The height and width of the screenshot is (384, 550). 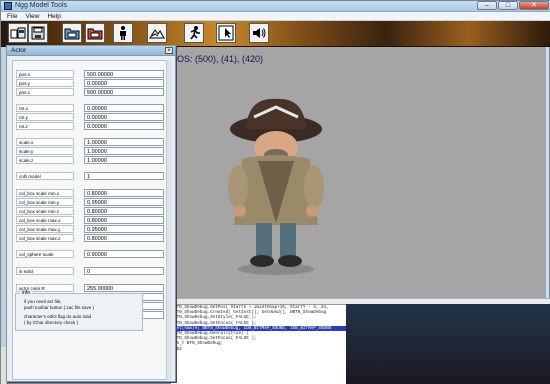 I want to click on prop-colbox-max-x: col_box scale max.x 0.80000, so click(x=90, y=220).